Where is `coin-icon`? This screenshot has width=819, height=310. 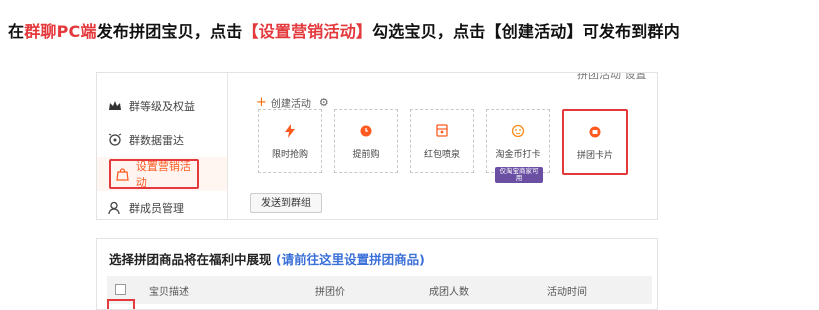 coin-icon is located at coordinates (518, 131).